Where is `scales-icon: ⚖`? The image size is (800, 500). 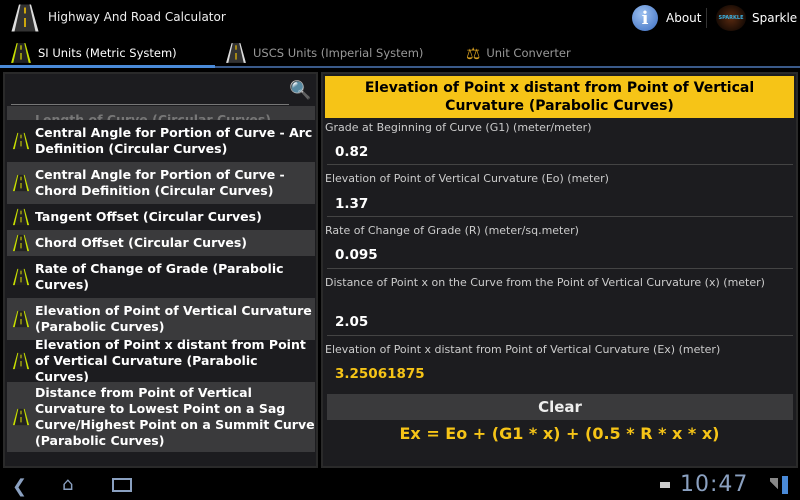
scales-icon: ⚖ is located at coordinates (473, 53).